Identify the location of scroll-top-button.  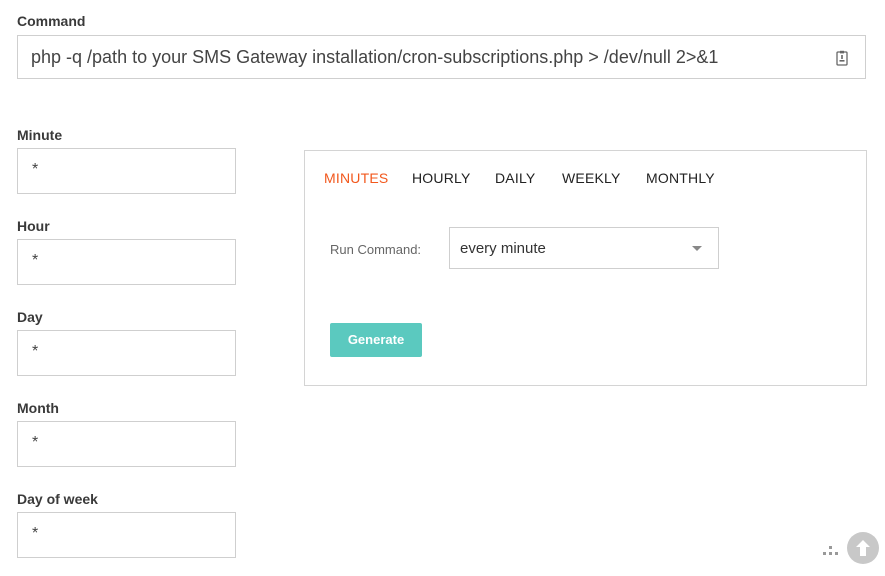
(863, 548).